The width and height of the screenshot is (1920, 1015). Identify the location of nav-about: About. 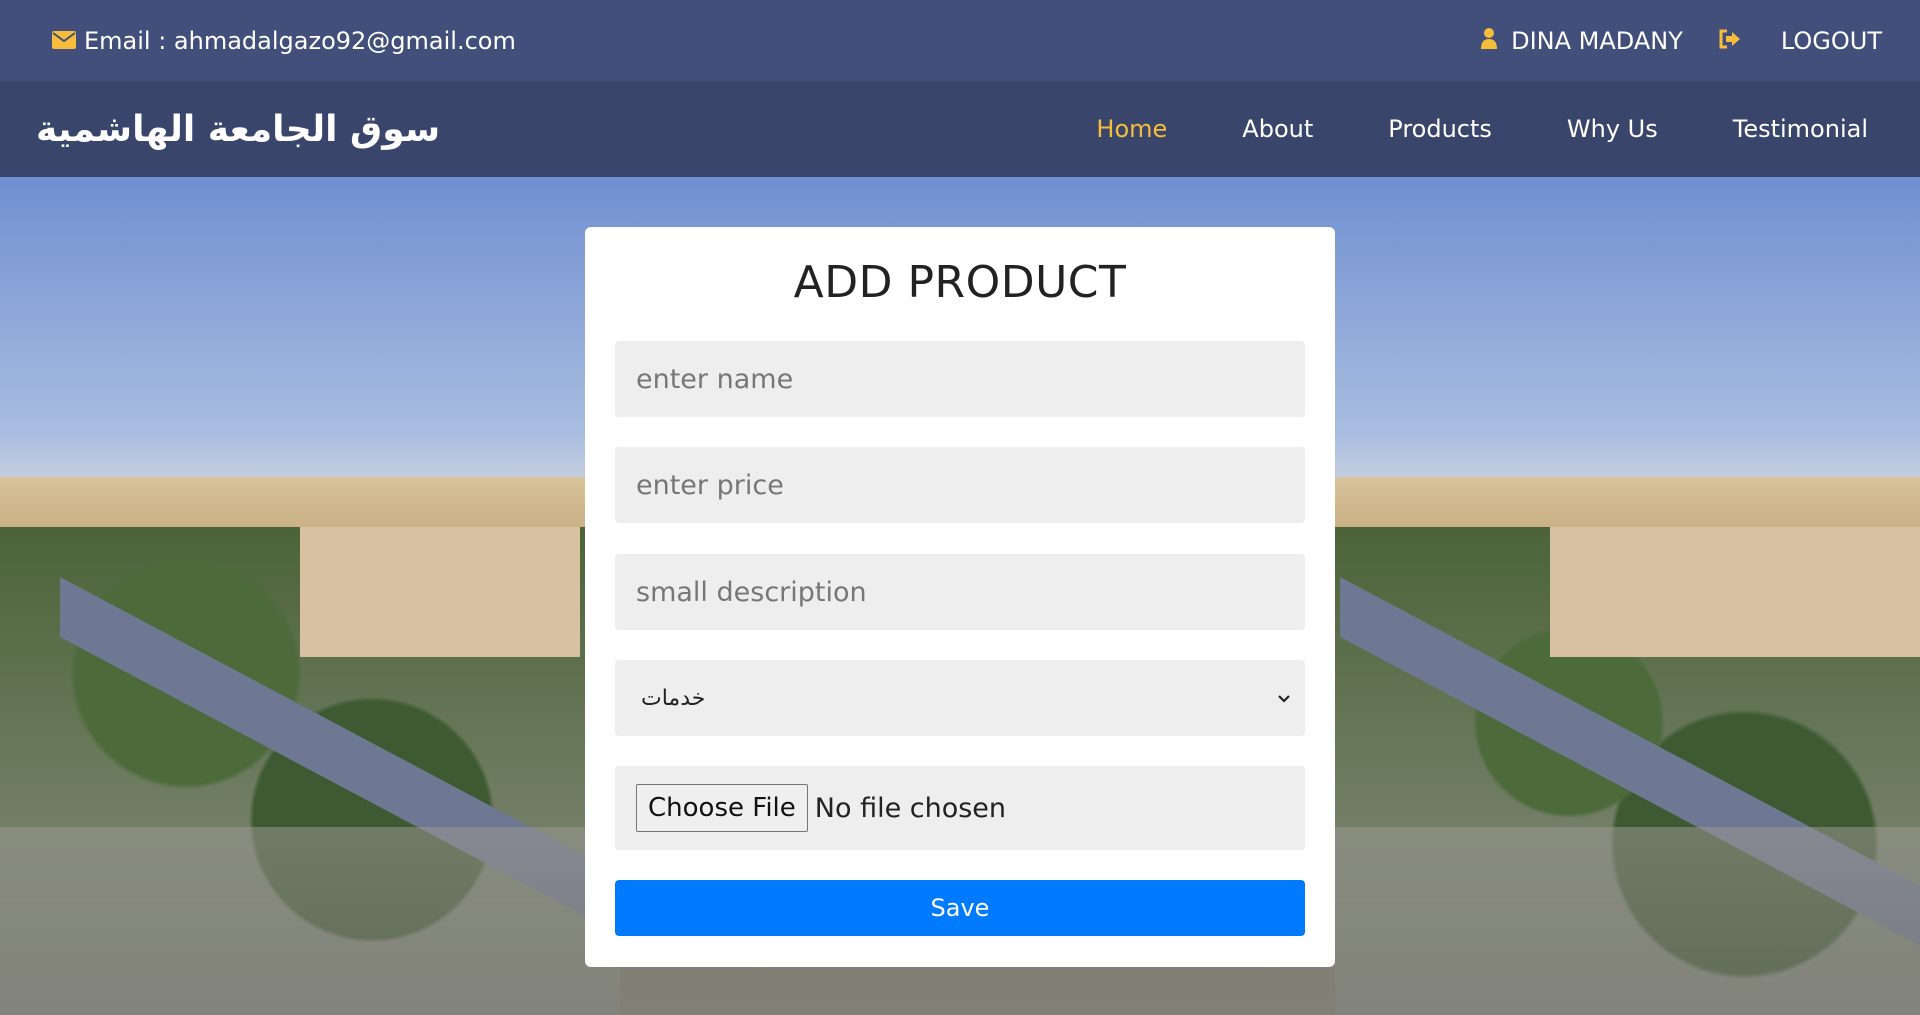
(1277, 129).